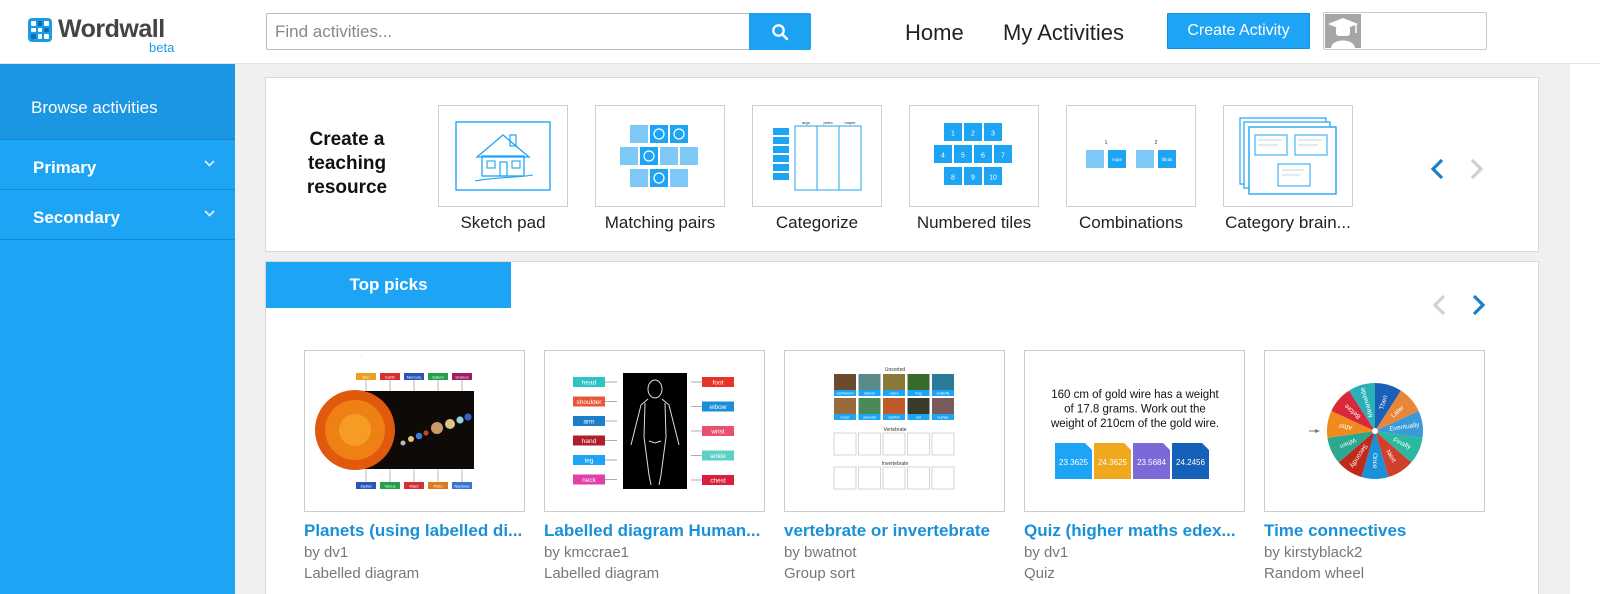 The width and height of the screenshot is (1600, 594). I want to click on template-label: Numbered tiles, so click(974, 222).